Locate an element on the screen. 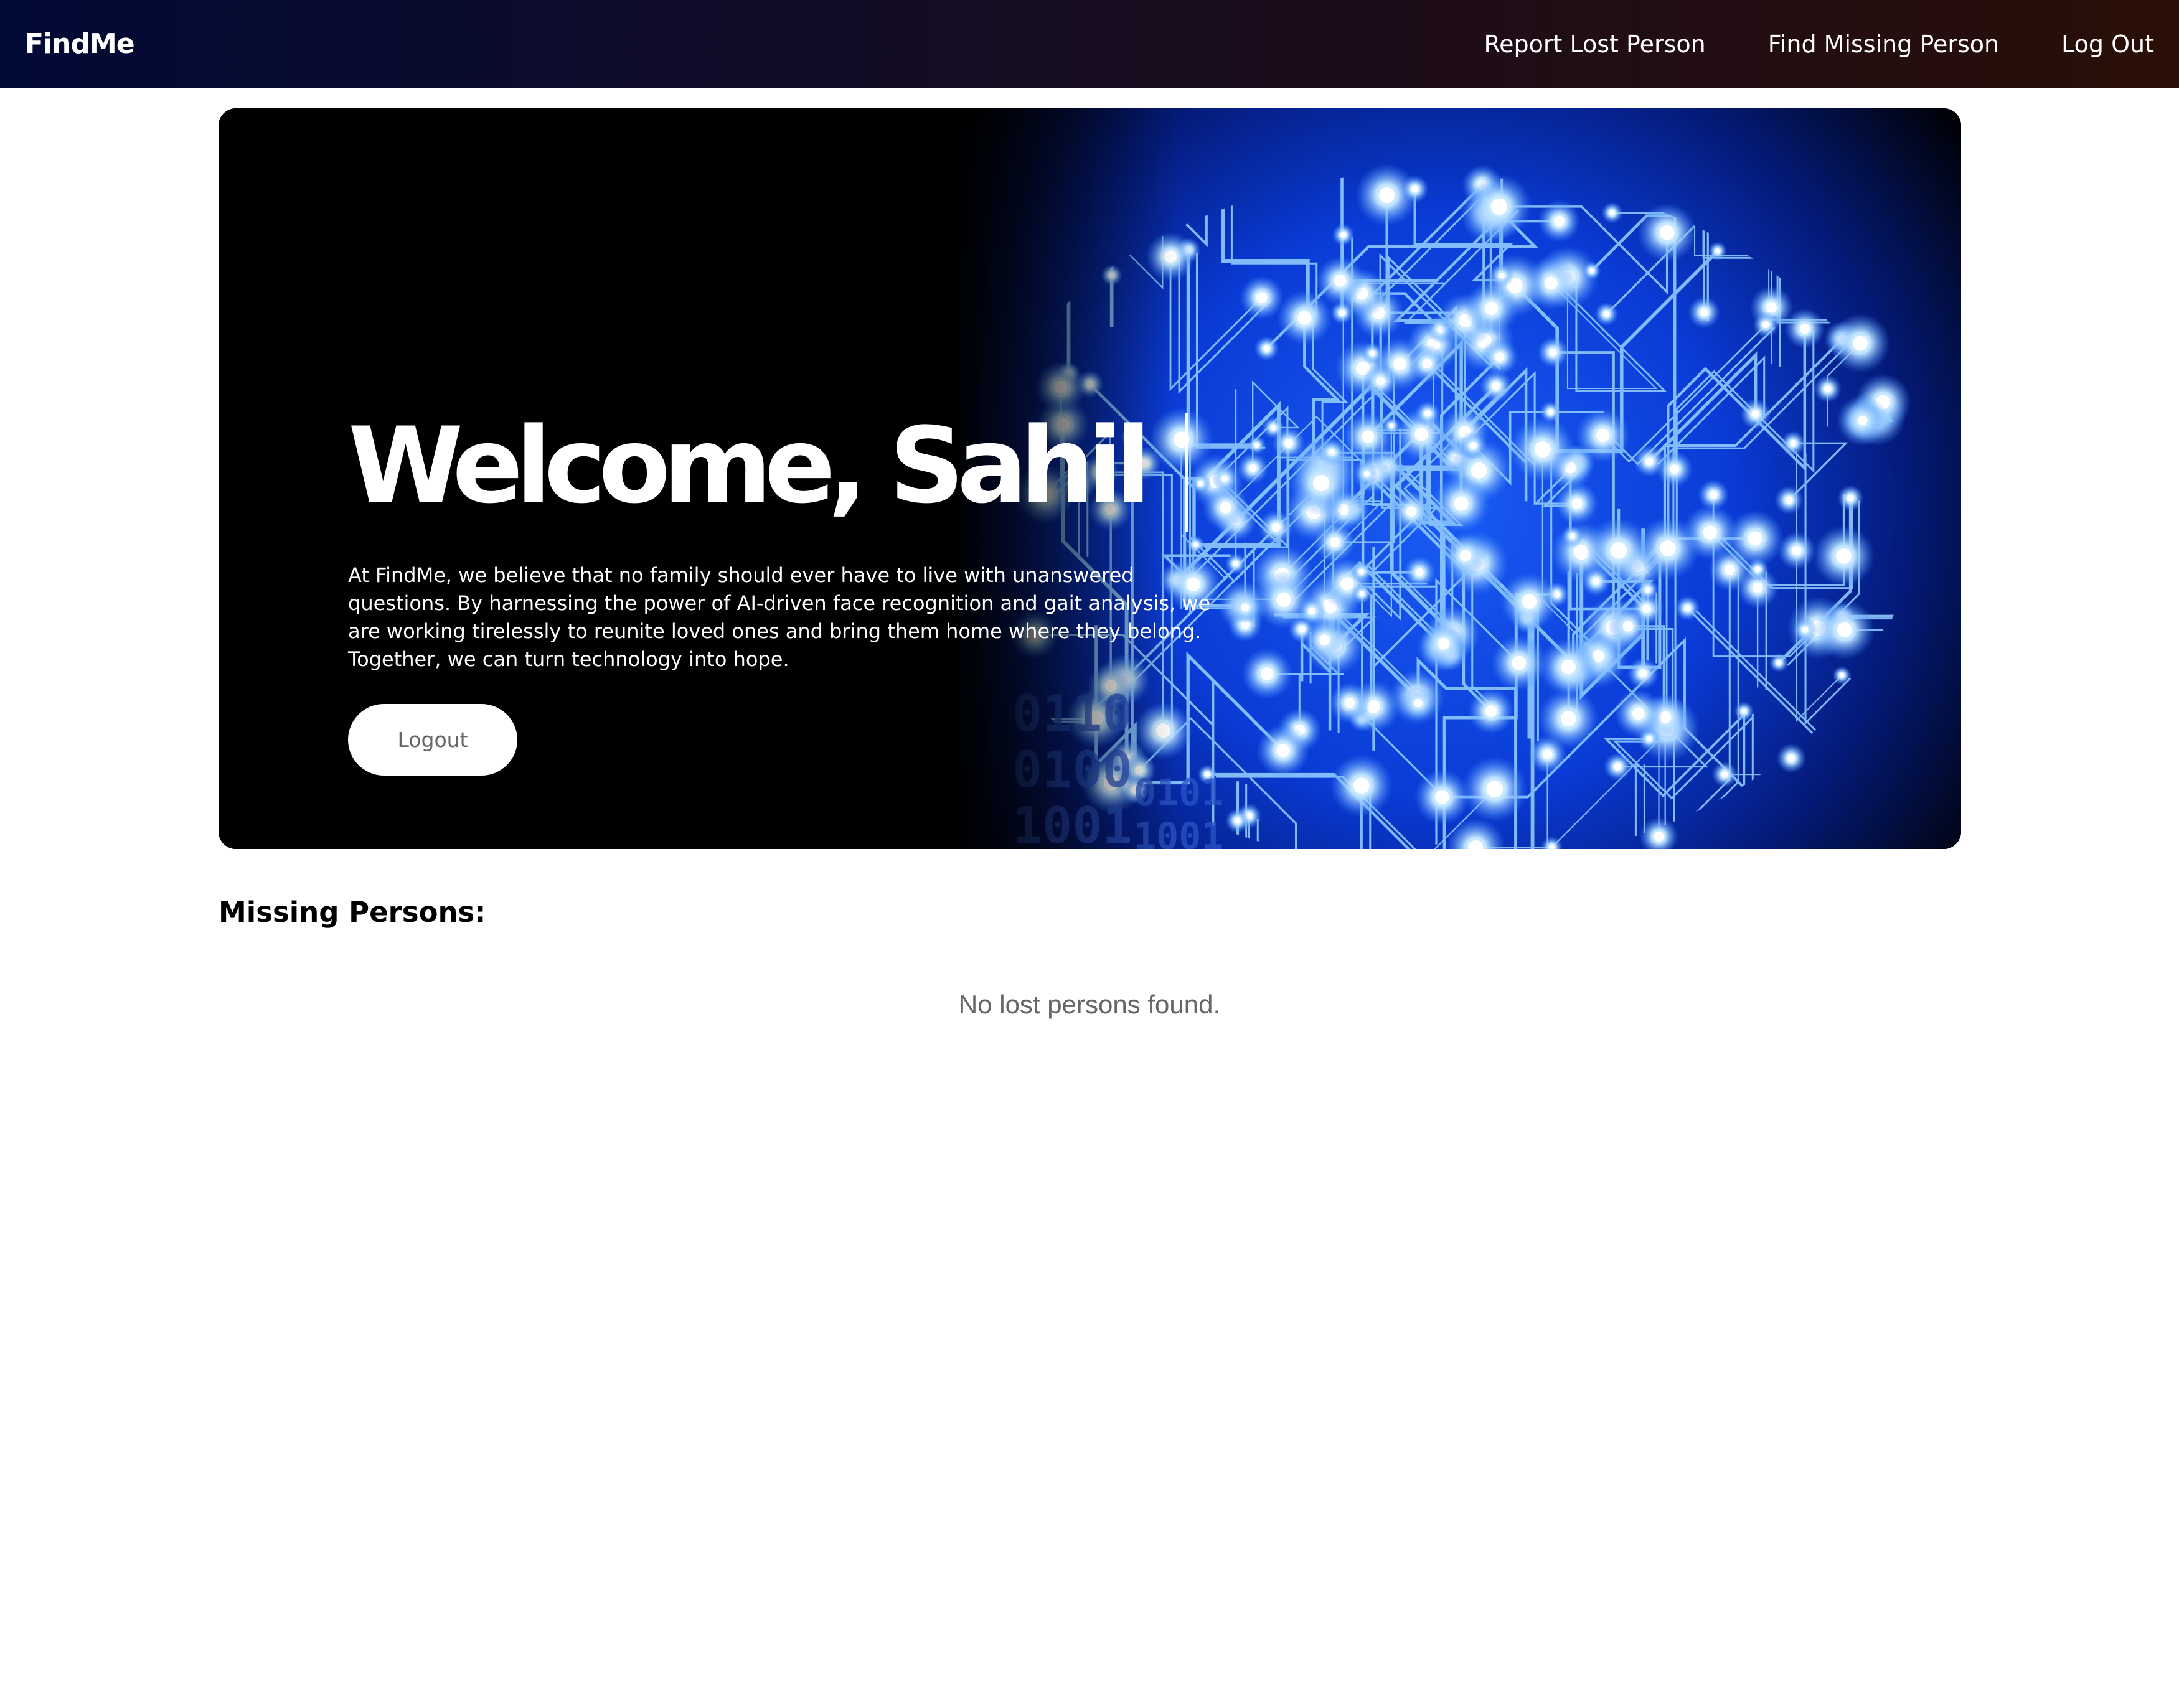 The width and height of the screenshot is (2179, 1708). logout-button: Logout is located at coordinates (432, 740).